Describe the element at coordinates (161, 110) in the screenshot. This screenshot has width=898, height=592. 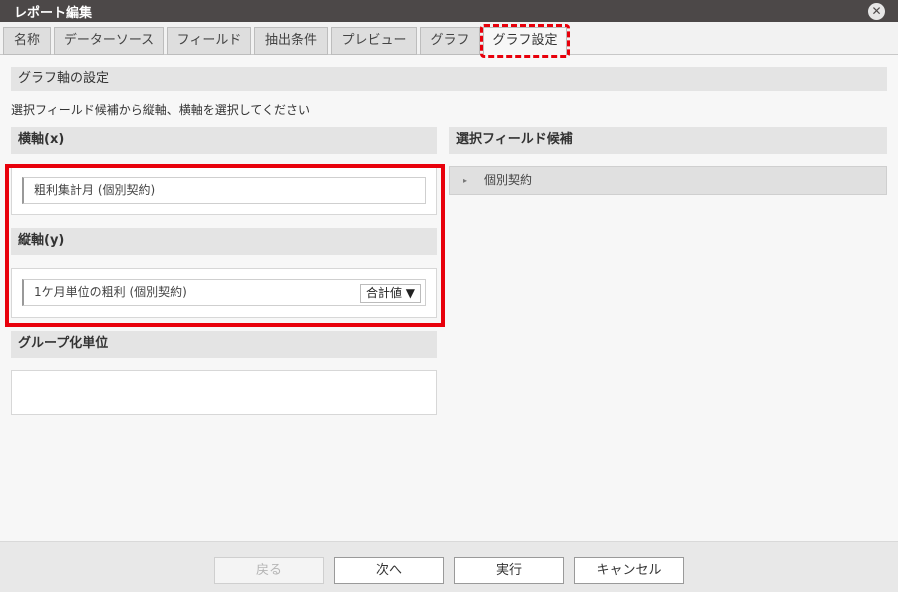
I see `instruction-text: 選択フィールド候補から縦軸、横軸を選択してください` at that location.